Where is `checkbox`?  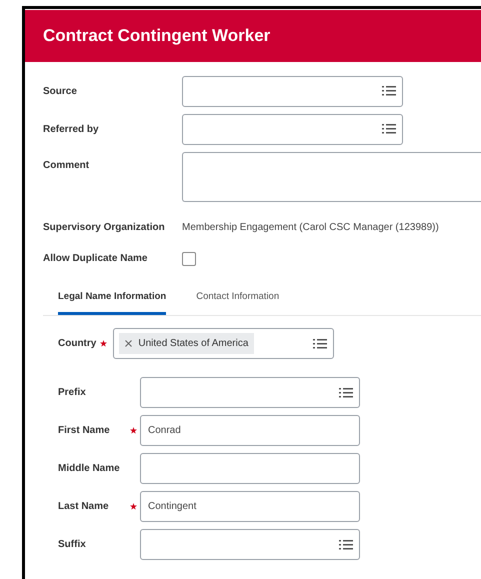
checkbox is located at coordinates (189, 259).